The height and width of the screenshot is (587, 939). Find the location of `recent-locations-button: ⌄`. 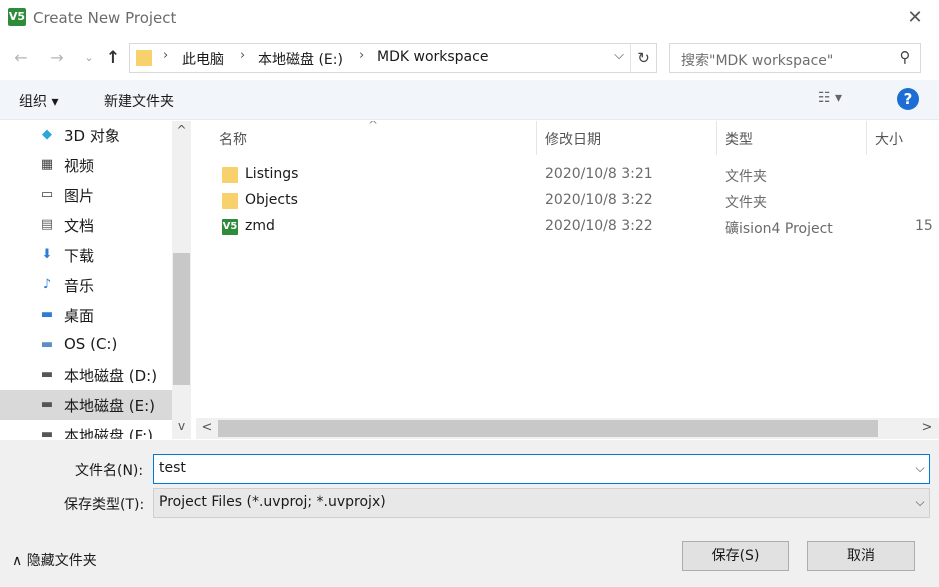

recent-locations-button: ⌄ is located at coordinates (89, 58).